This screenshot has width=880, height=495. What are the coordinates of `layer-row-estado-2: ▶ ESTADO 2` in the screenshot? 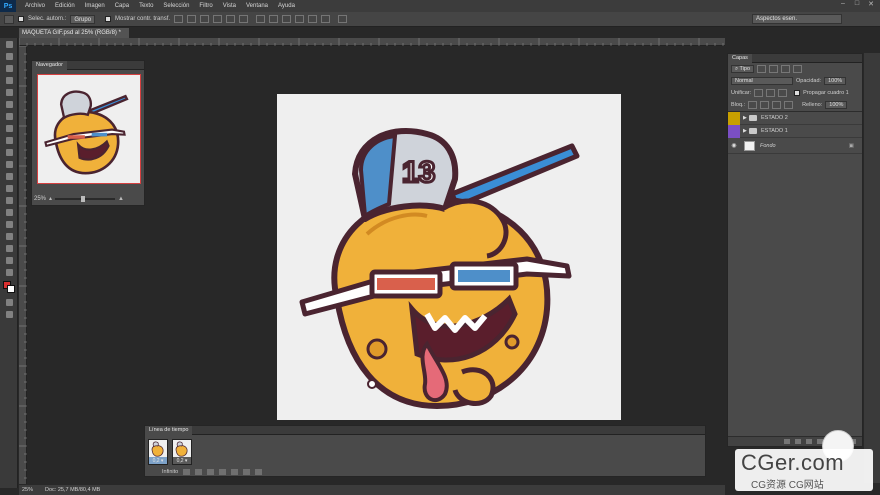 It's located at (795, 118).